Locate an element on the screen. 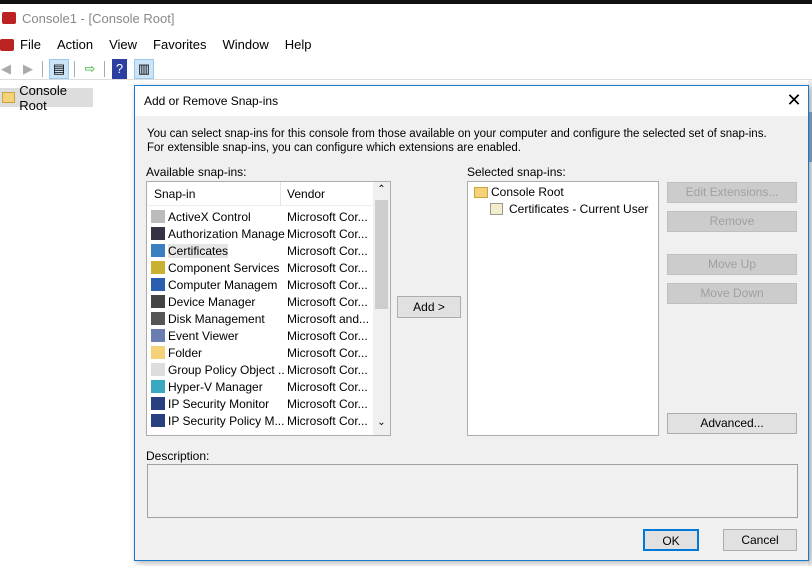 The height and width of the screenshot is (566, 812). authorization-icon is located at coordinates (158, 233).